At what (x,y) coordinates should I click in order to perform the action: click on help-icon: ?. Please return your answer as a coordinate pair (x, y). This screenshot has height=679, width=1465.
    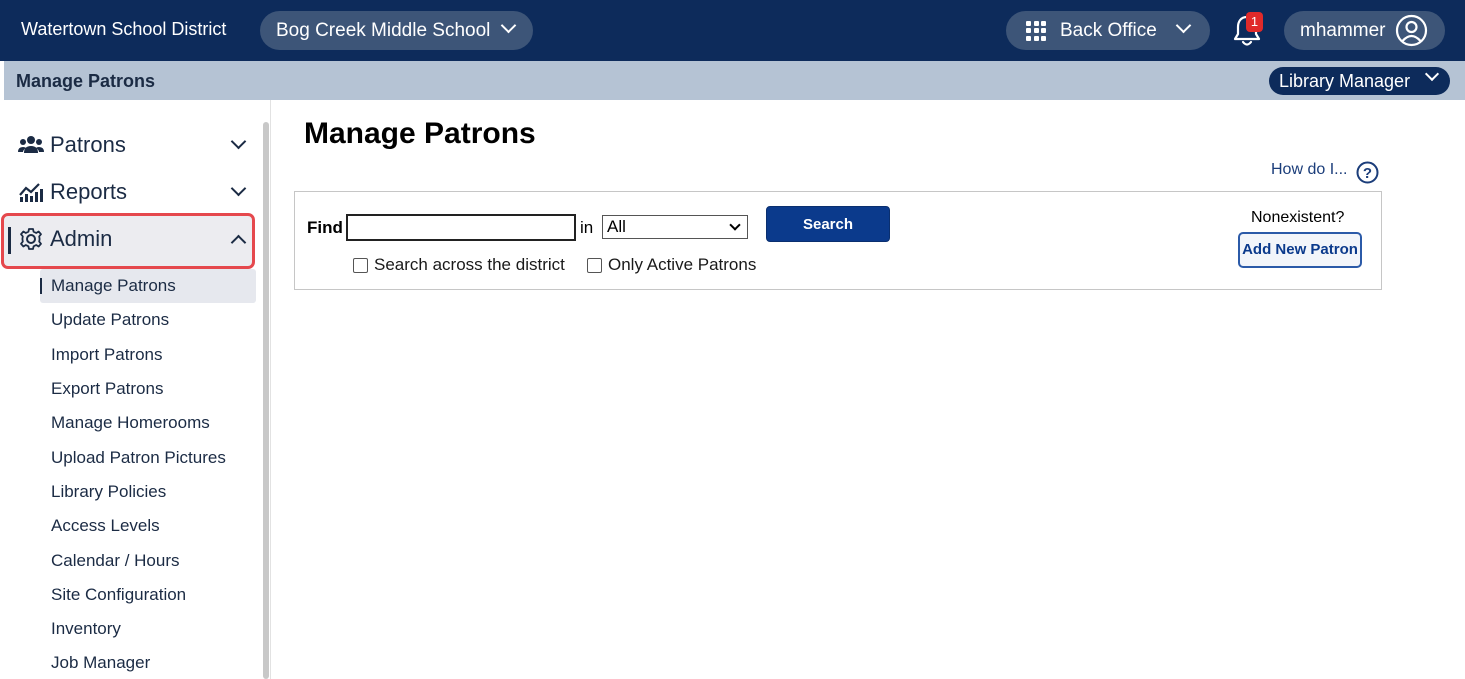
    Looking at the image, I should click on (1367, 172).